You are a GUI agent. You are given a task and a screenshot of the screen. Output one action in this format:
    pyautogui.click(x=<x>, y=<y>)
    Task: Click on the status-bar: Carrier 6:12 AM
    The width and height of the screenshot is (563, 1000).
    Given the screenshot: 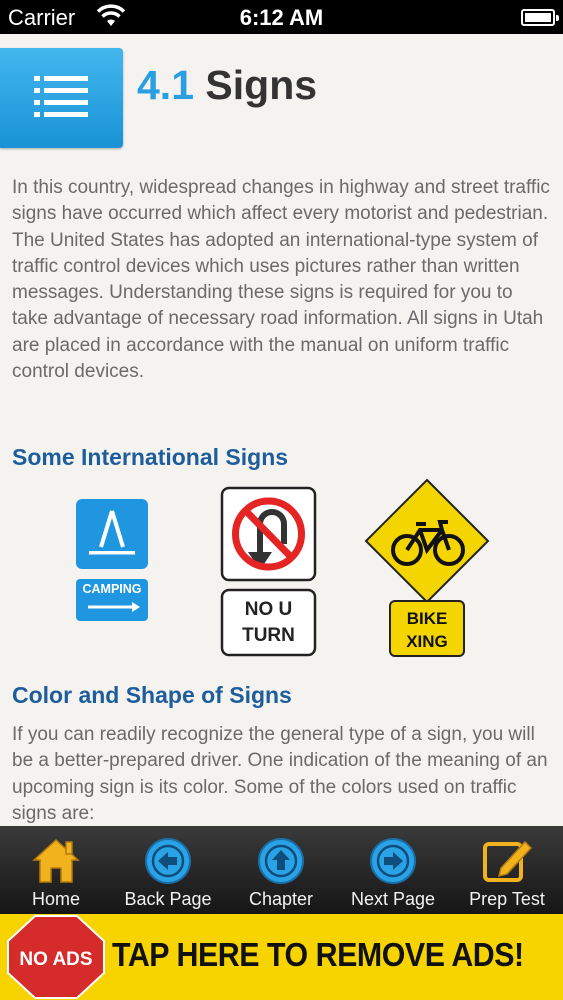 What is the action you would take?
    pyautogui.click(x=281, y=17)
    